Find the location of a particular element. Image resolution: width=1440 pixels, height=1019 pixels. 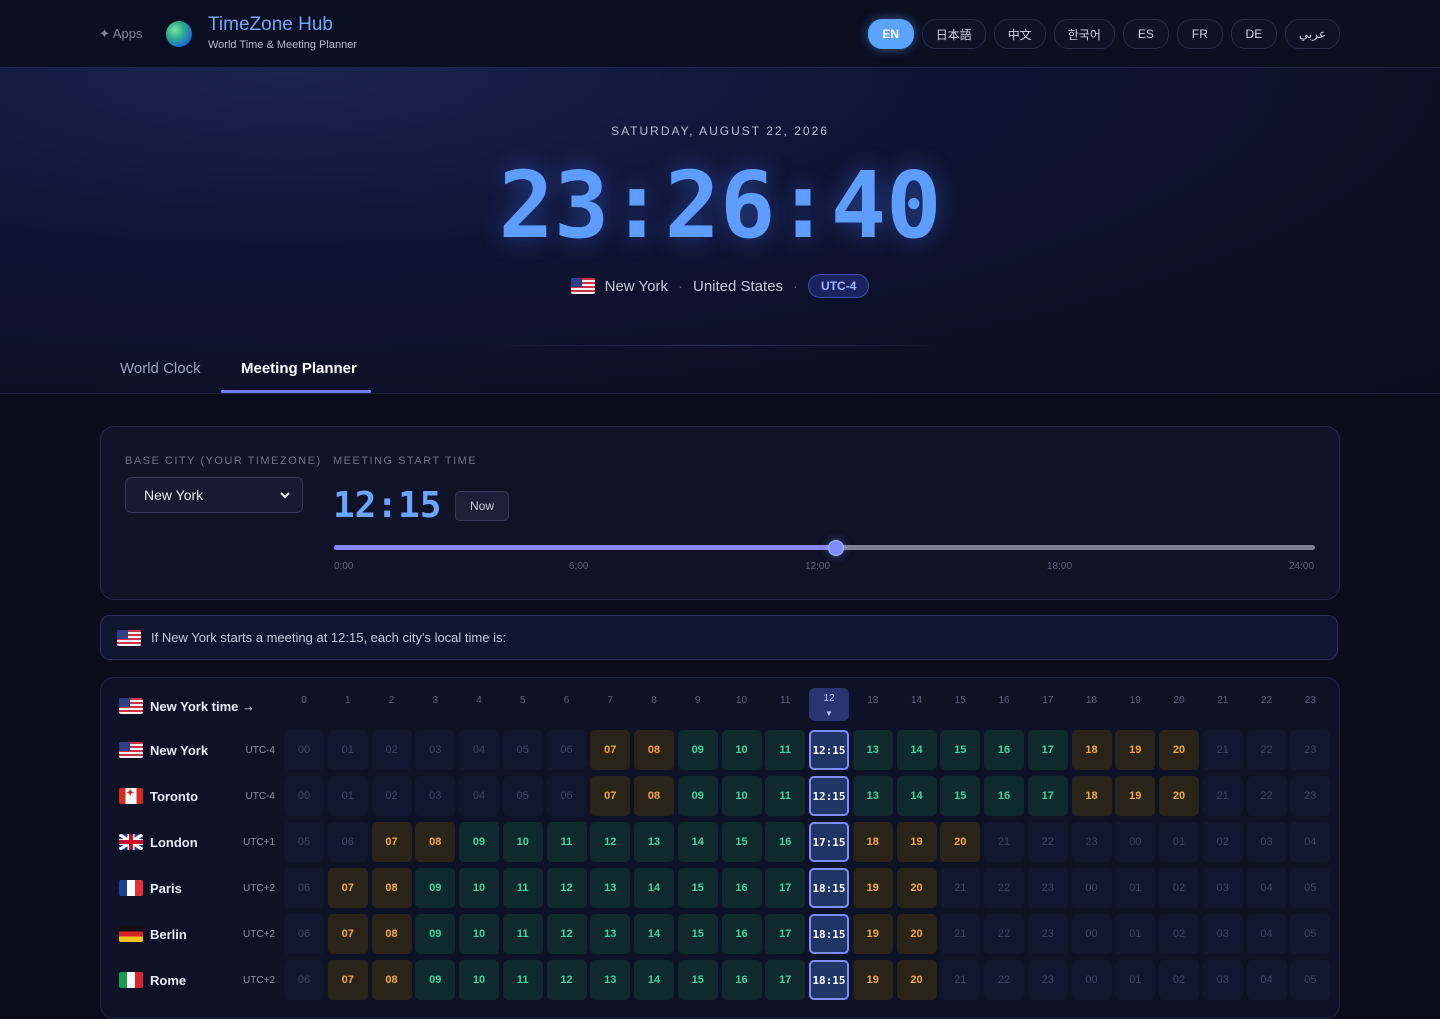

base-city-select: New York is located at coordinates (214, 495).